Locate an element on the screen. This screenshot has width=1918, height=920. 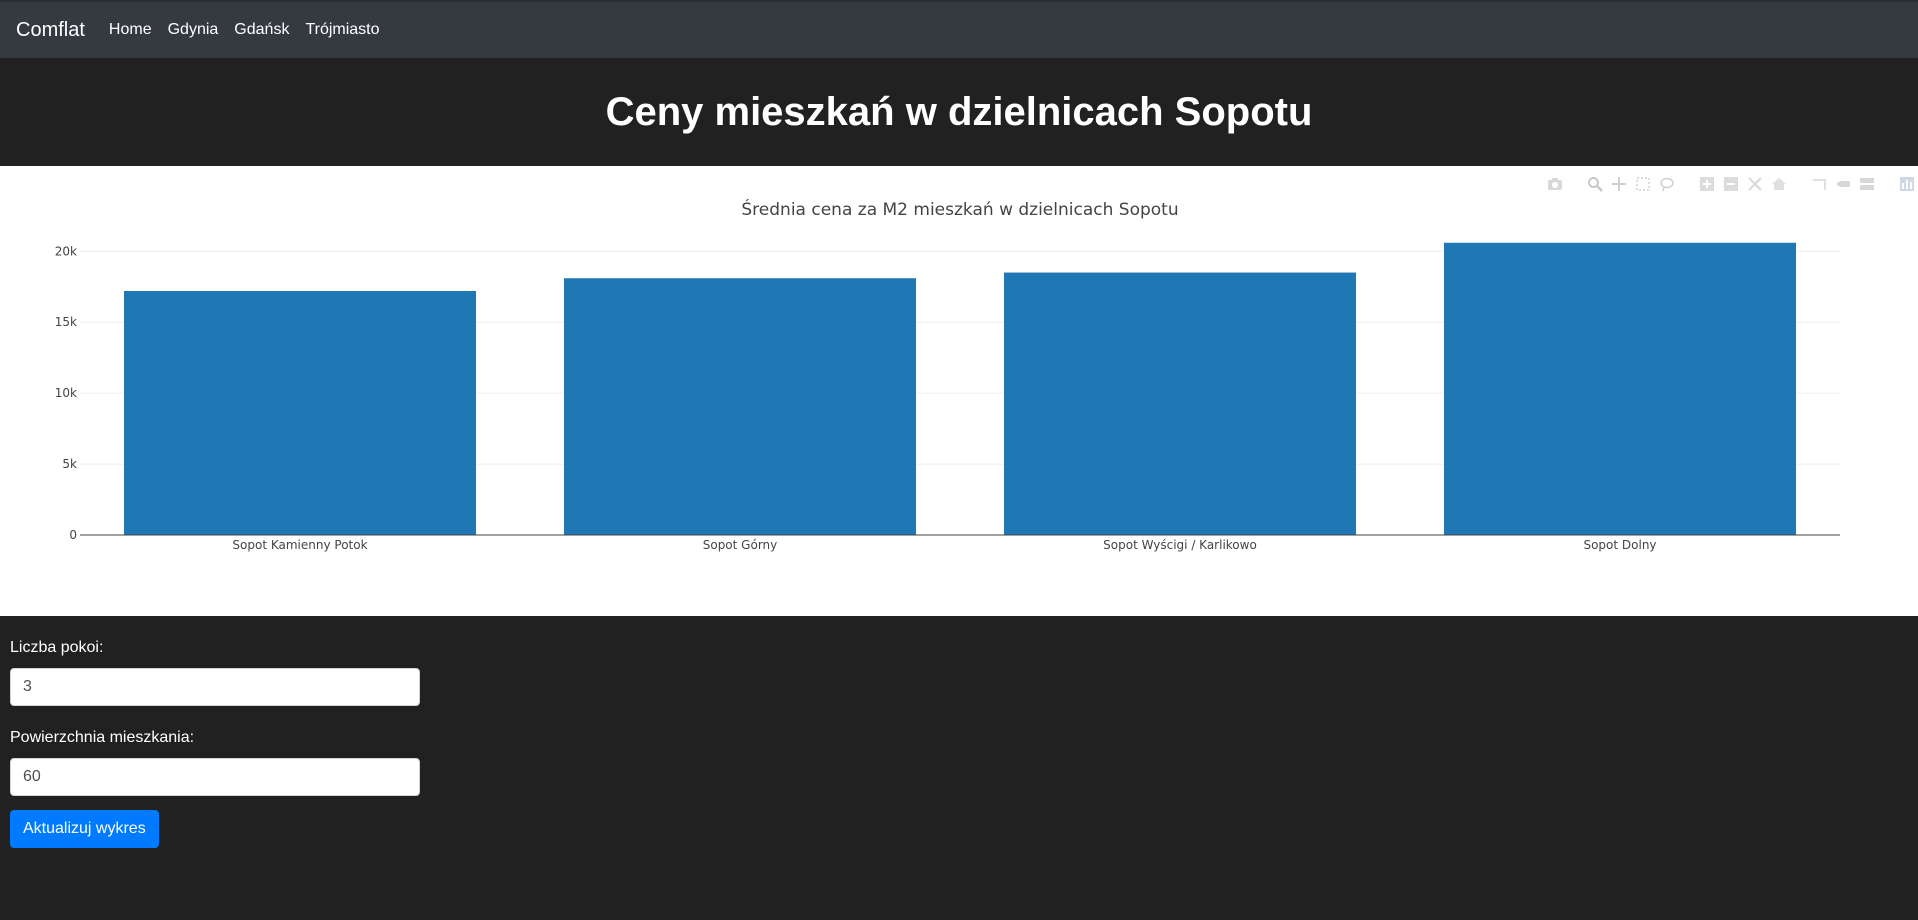
rooms-input is located at coordinates (215, 687).